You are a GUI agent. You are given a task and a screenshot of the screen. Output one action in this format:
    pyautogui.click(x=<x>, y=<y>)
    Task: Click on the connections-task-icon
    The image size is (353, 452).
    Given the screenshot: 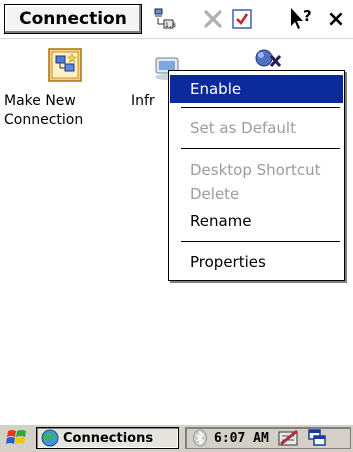 What is the action you would take?
    pyautogui.click(x=50, y=438)
    